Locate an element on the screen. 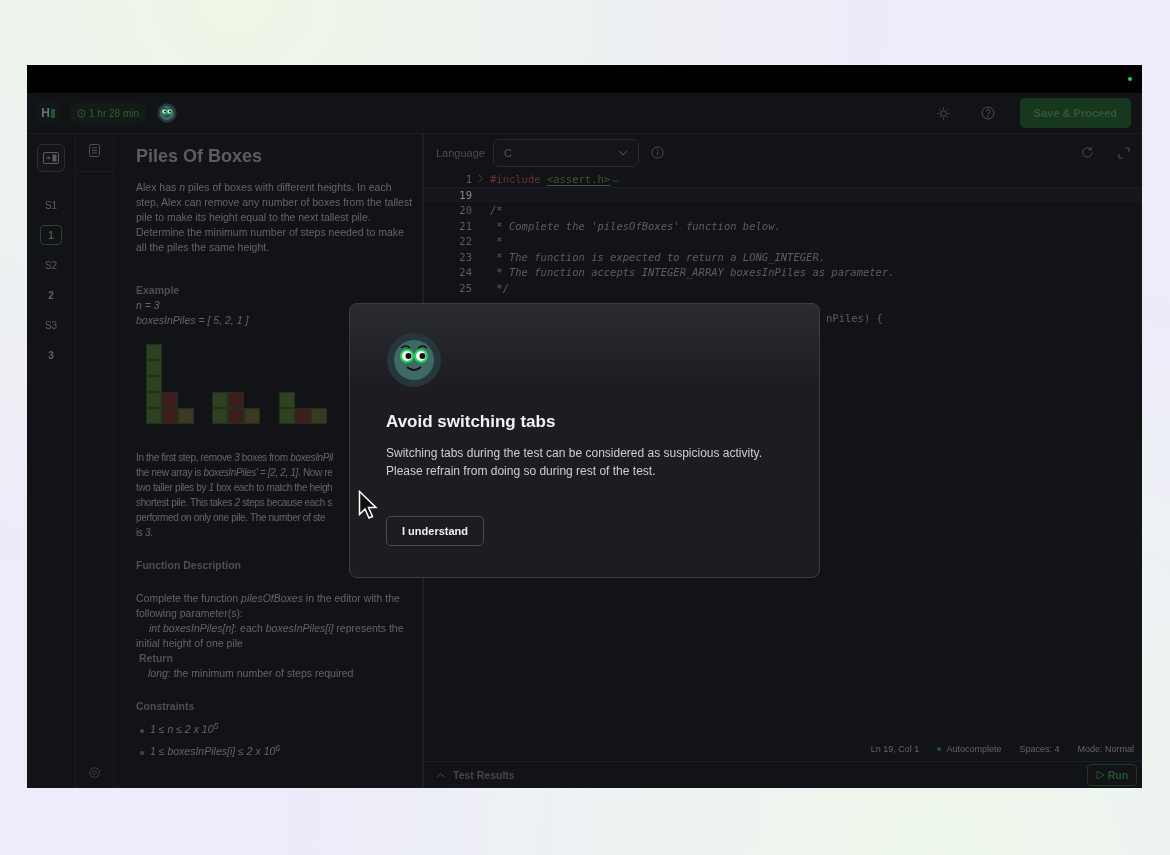 This screenshot has height=855, width=1170. timer-badge: 1 hr 28 min is located at coordinates (108, 113).